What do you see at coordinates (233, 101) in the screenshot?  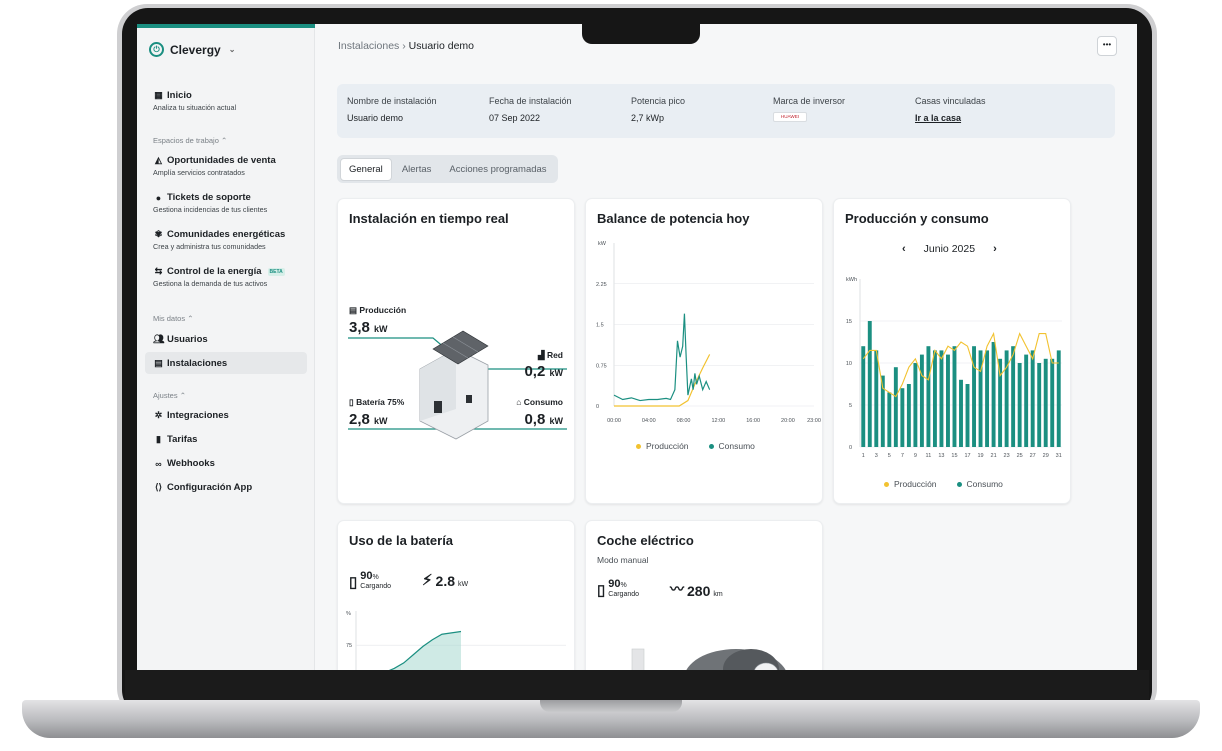 I see `sidebar-item-inicio: ▦ Inicio Analiza tu situación actual` at bounding box center [233, 101].